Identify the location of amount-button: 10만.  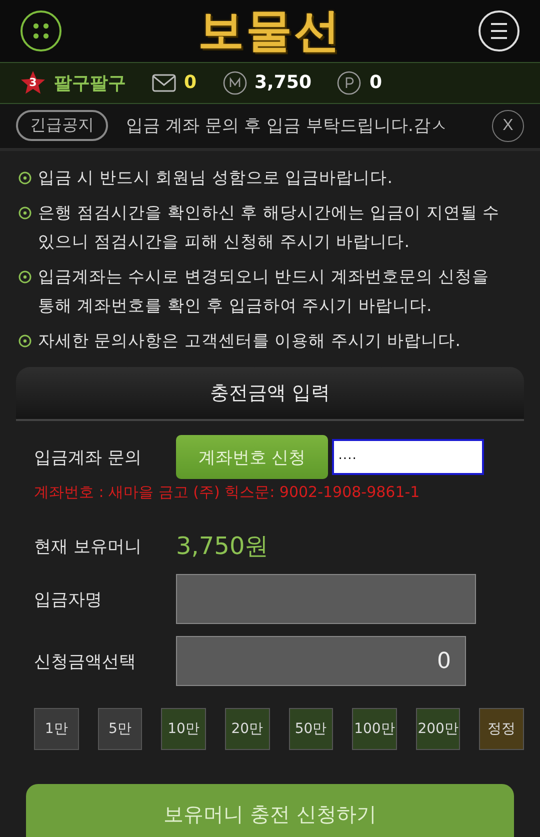
(183, 729).